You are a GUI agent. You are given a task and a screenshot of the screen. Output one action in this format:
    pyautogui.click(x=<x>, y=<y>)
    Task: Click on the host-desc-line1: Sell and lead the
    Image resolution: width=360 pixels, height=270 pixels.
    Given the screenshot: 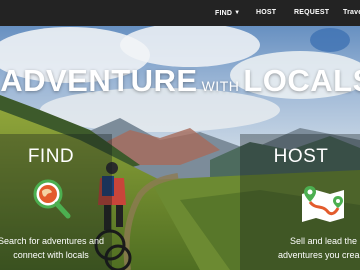 What is the action you would take?
    pyautogui.click(x=324, y=241)
    